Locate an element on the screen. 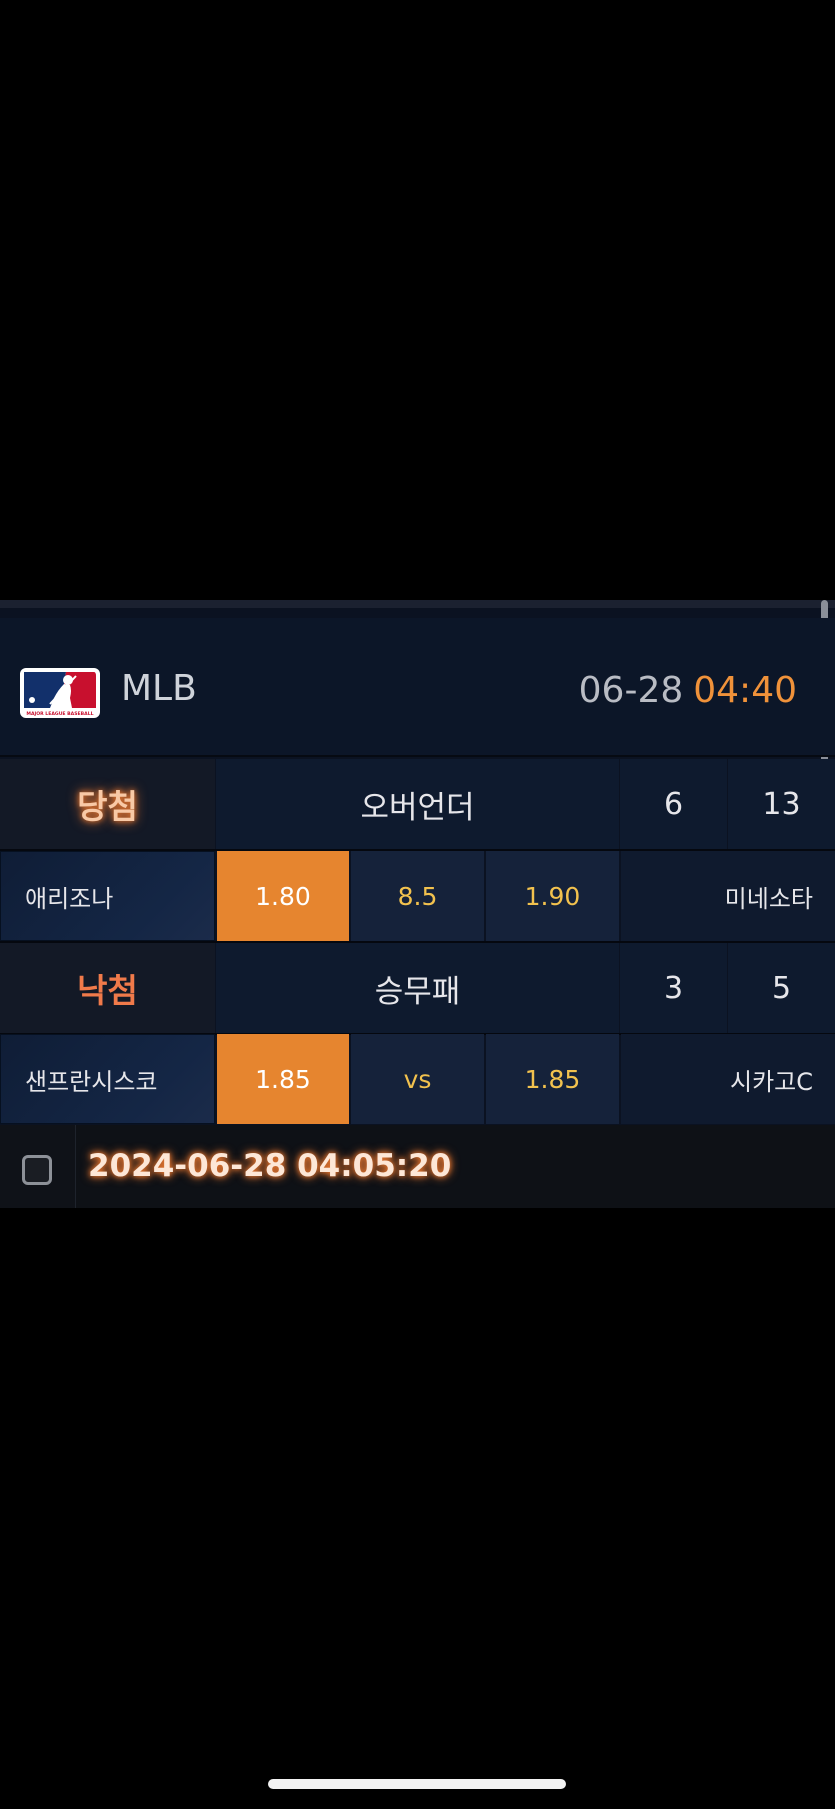 The width and height of the screenshot is (835, 1809). market-number-1: 6 is located at coordinates (673, 804).